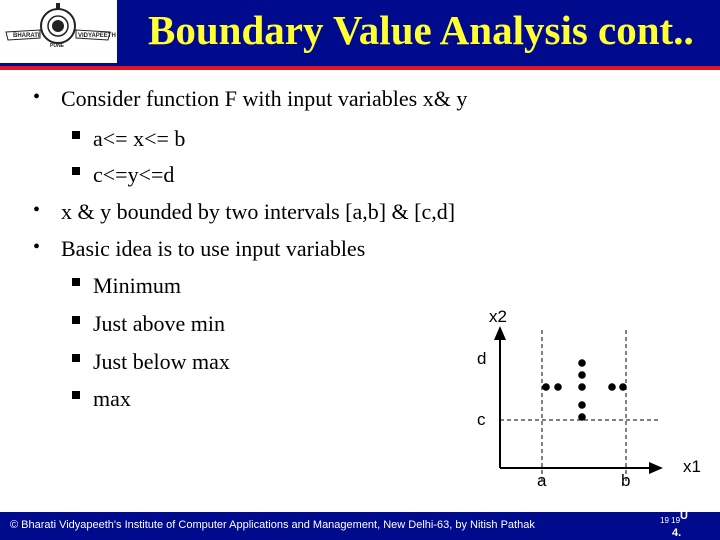 Image resolution: width=720 pixels, height=540 pixels. What do you see at coordinates (481, 358) in the screenshot?
I see `y-tick-d: d` at bounding box center [481, 358].